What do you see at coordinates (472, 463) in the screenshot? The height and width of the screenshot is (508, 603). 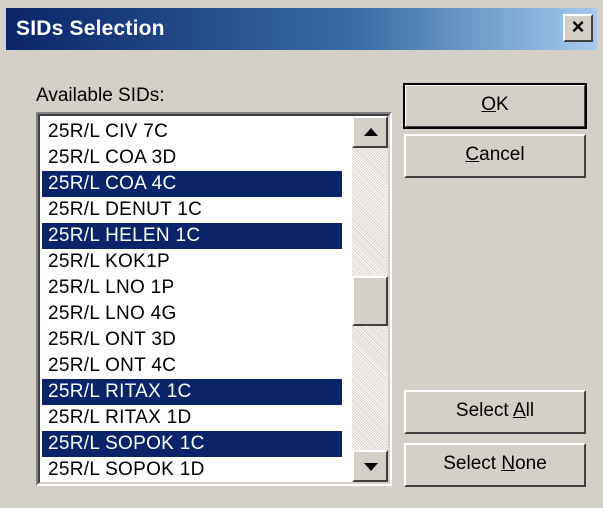 I see `select-none-label-pre: Select` at bounding box center [472, 463].